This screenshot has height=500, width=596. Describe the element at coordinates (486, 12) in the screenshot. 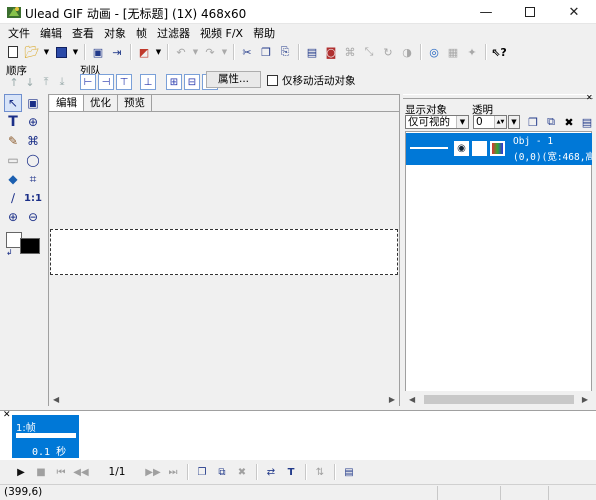

I see `minimize-button: —` at that location.